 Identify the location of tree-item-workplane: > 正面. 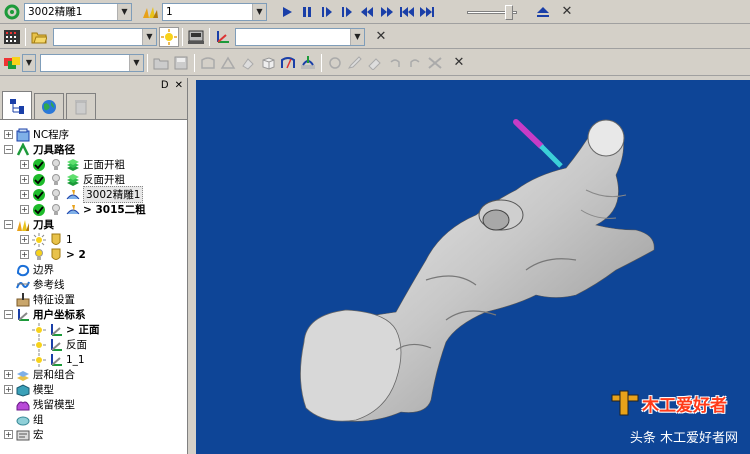
(65, 329).